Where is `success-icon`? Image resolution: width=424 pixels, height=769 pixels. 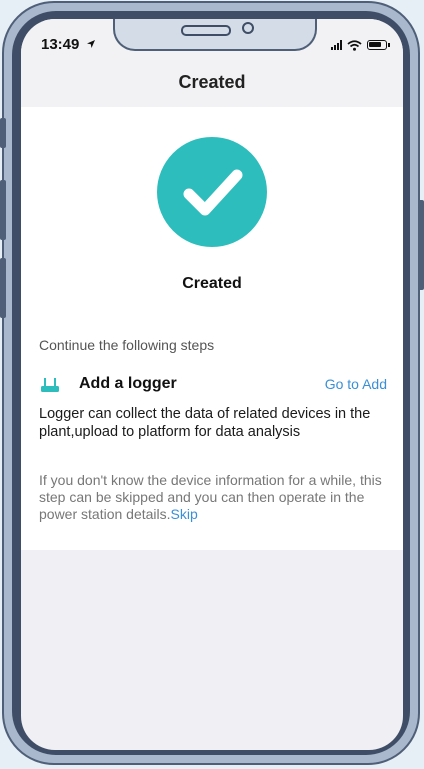 success-icon is located at coordinates (212, 192).